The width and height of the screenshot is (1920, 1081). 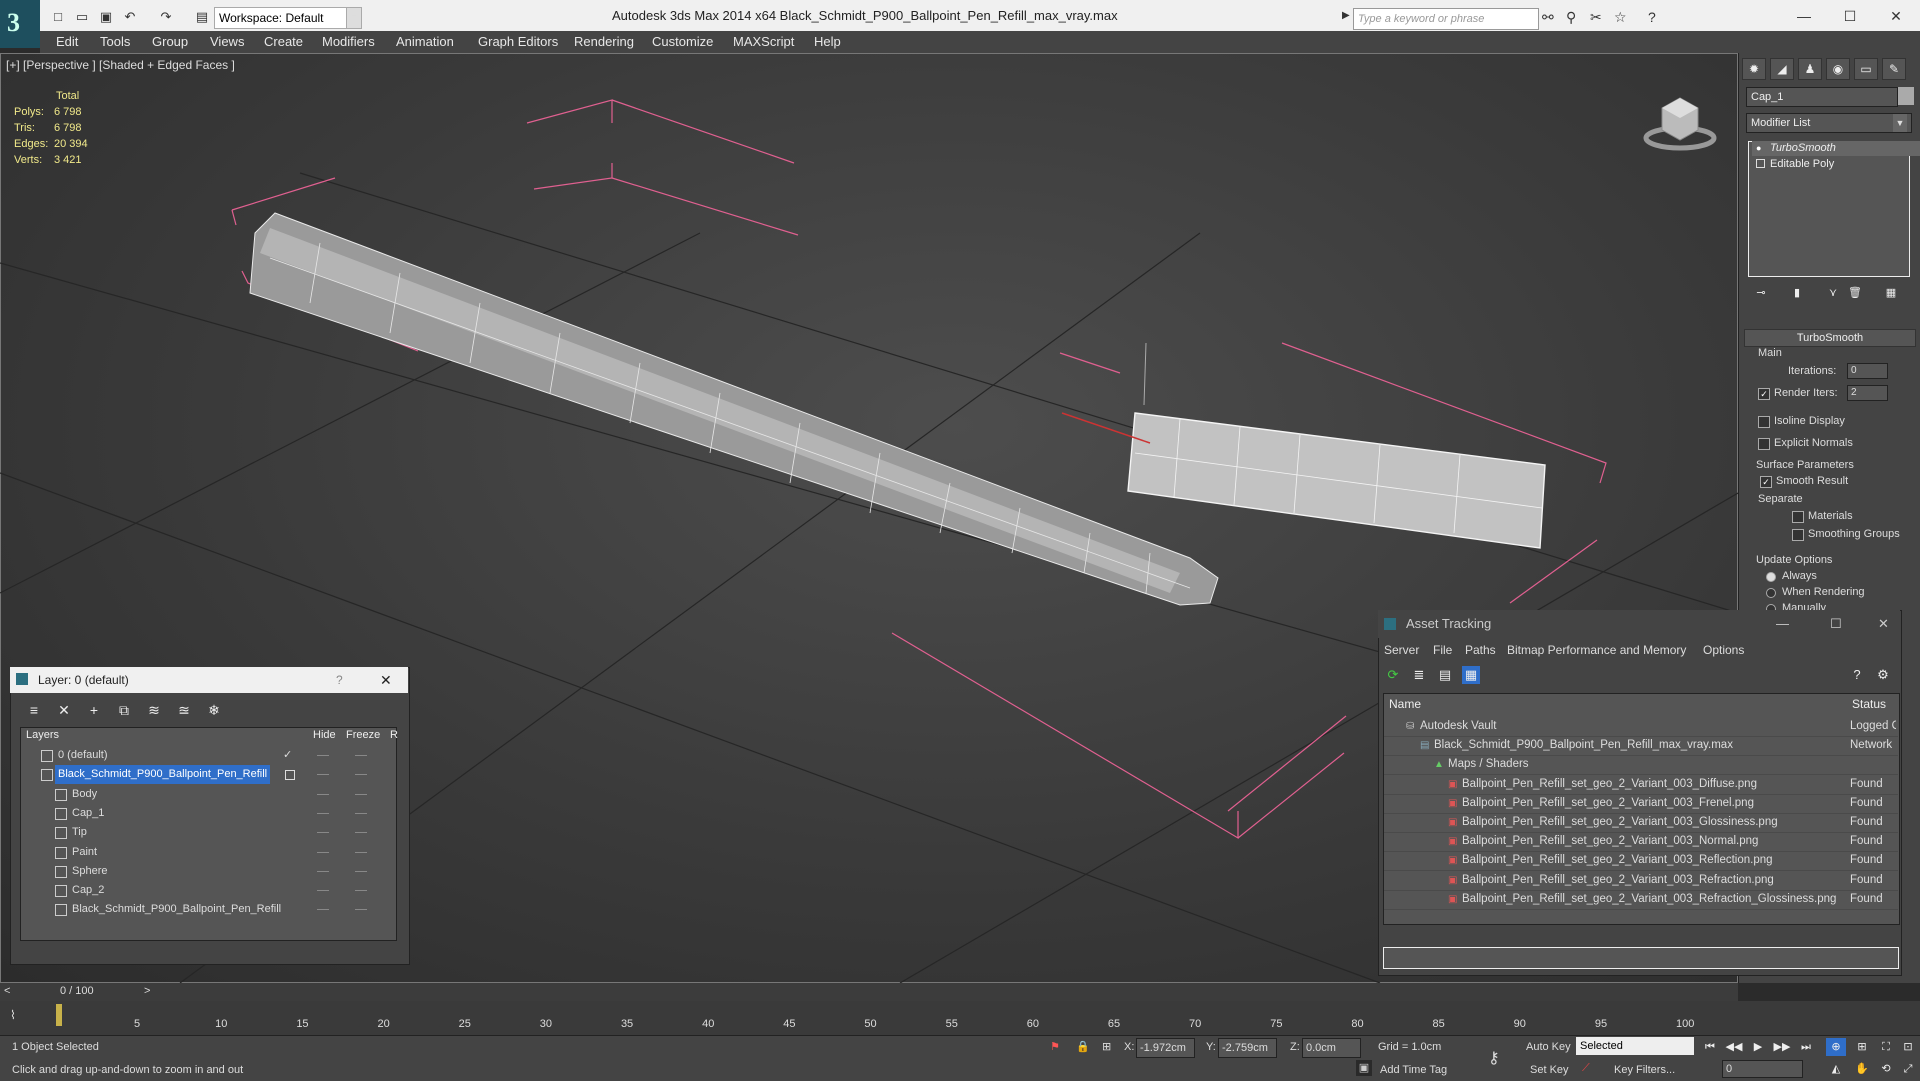 I want to click on asset-menu-bitmap: Bitmap Performance and Memory, so click(x=1596, y=650).